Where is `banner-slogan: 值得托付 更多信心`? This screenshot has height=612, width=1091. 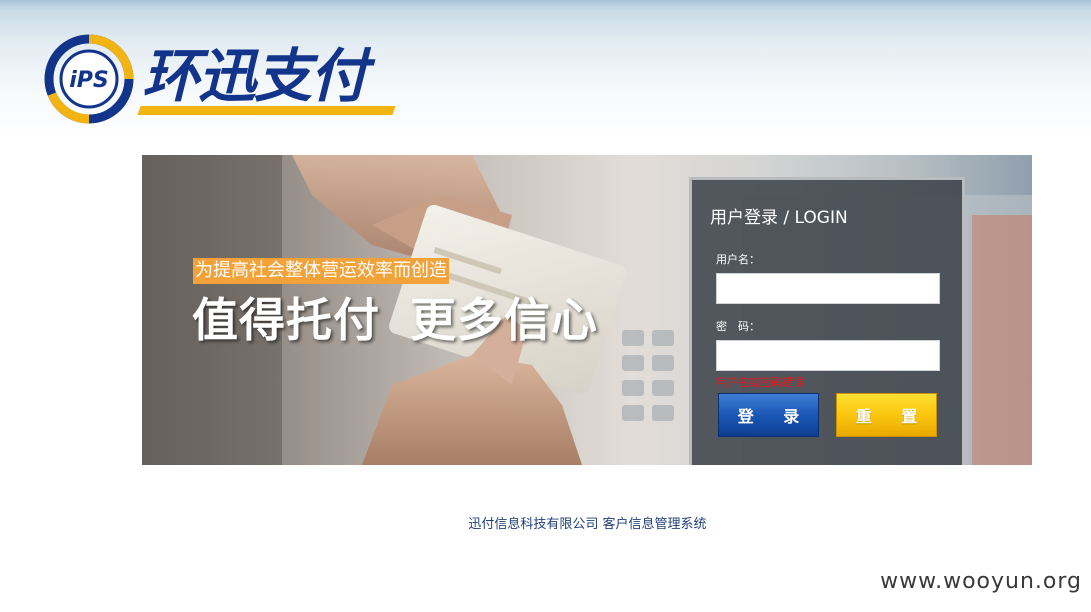 banner-slogan: 值得托付 更多信心 is located at coordinates (410, 320).